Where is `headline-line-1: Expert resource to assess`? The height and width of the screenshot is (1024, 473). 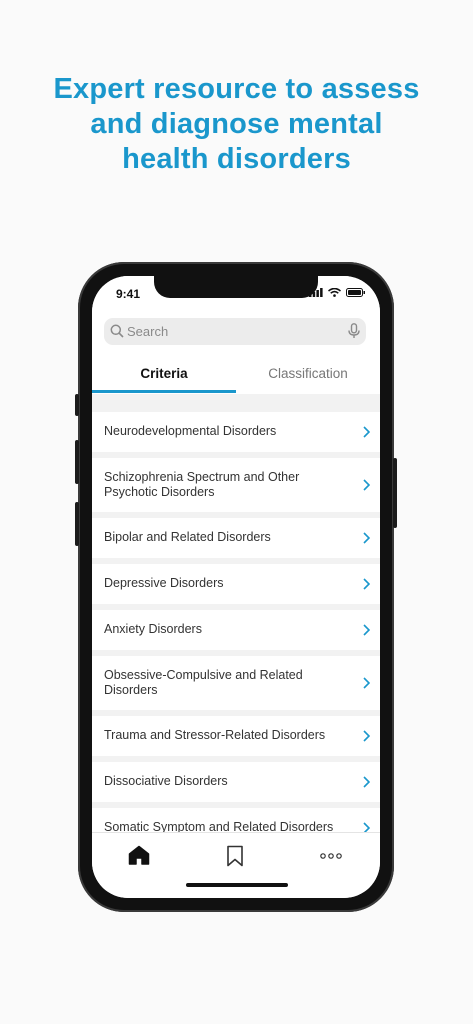
headline-line-1: Expert resource to assess is located at coordinates (236, 89).